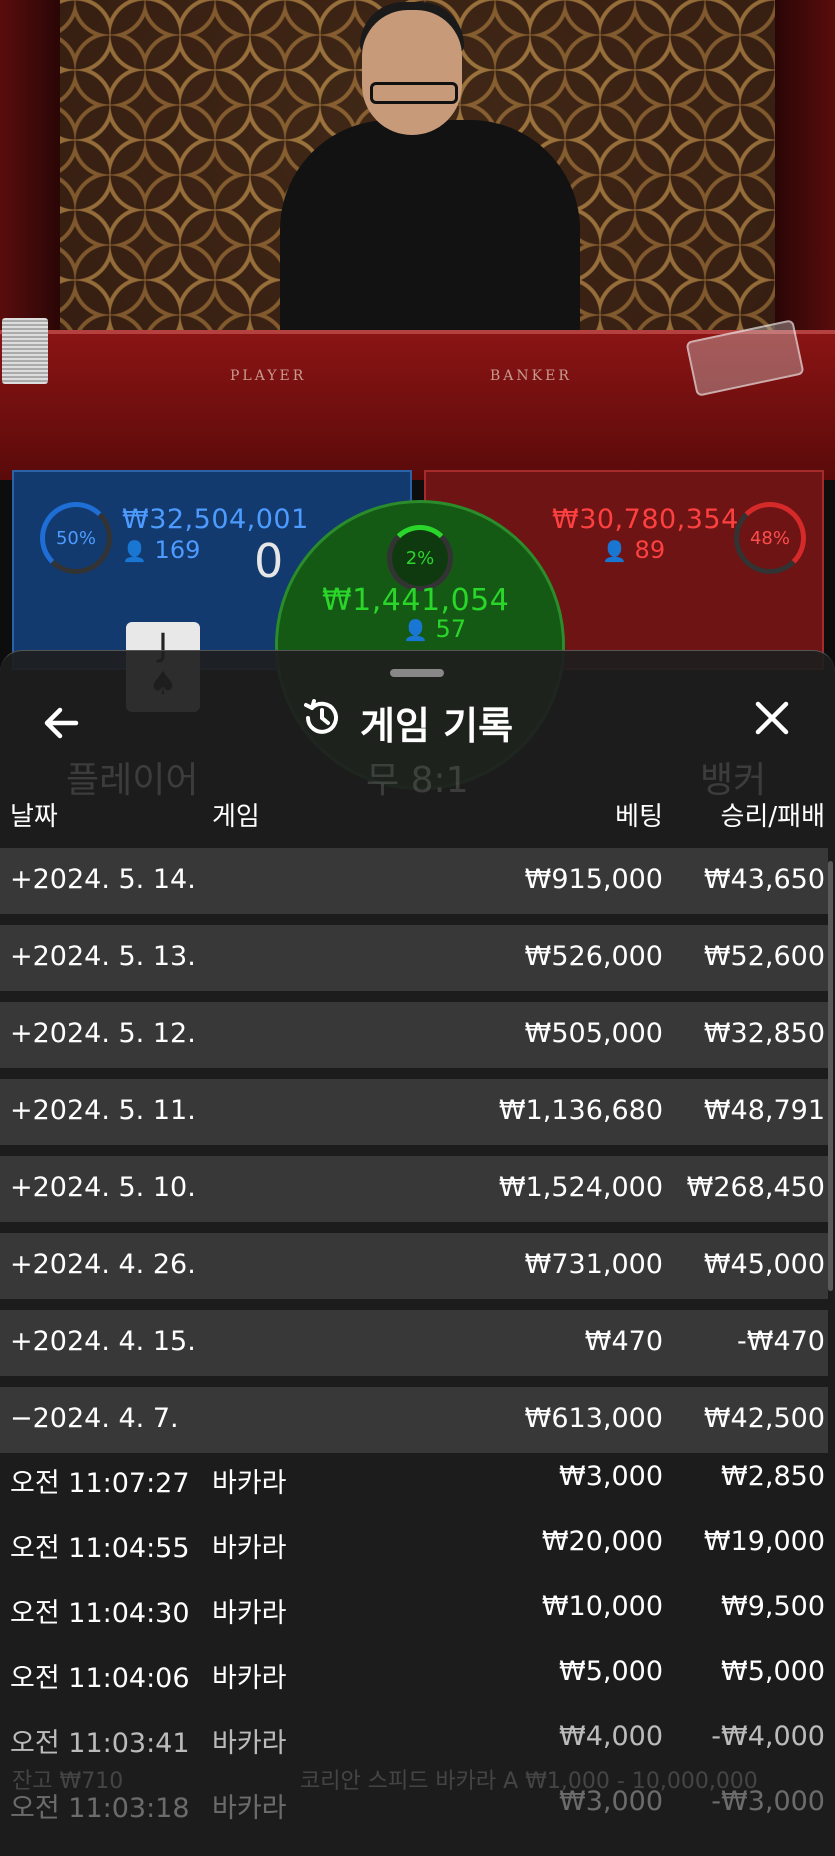 Image resolution: width=835 pixels, height=1856 pixels. I want to click on column-headers: 날짜 게임 베팅 승리/패배, so click(417, 818).